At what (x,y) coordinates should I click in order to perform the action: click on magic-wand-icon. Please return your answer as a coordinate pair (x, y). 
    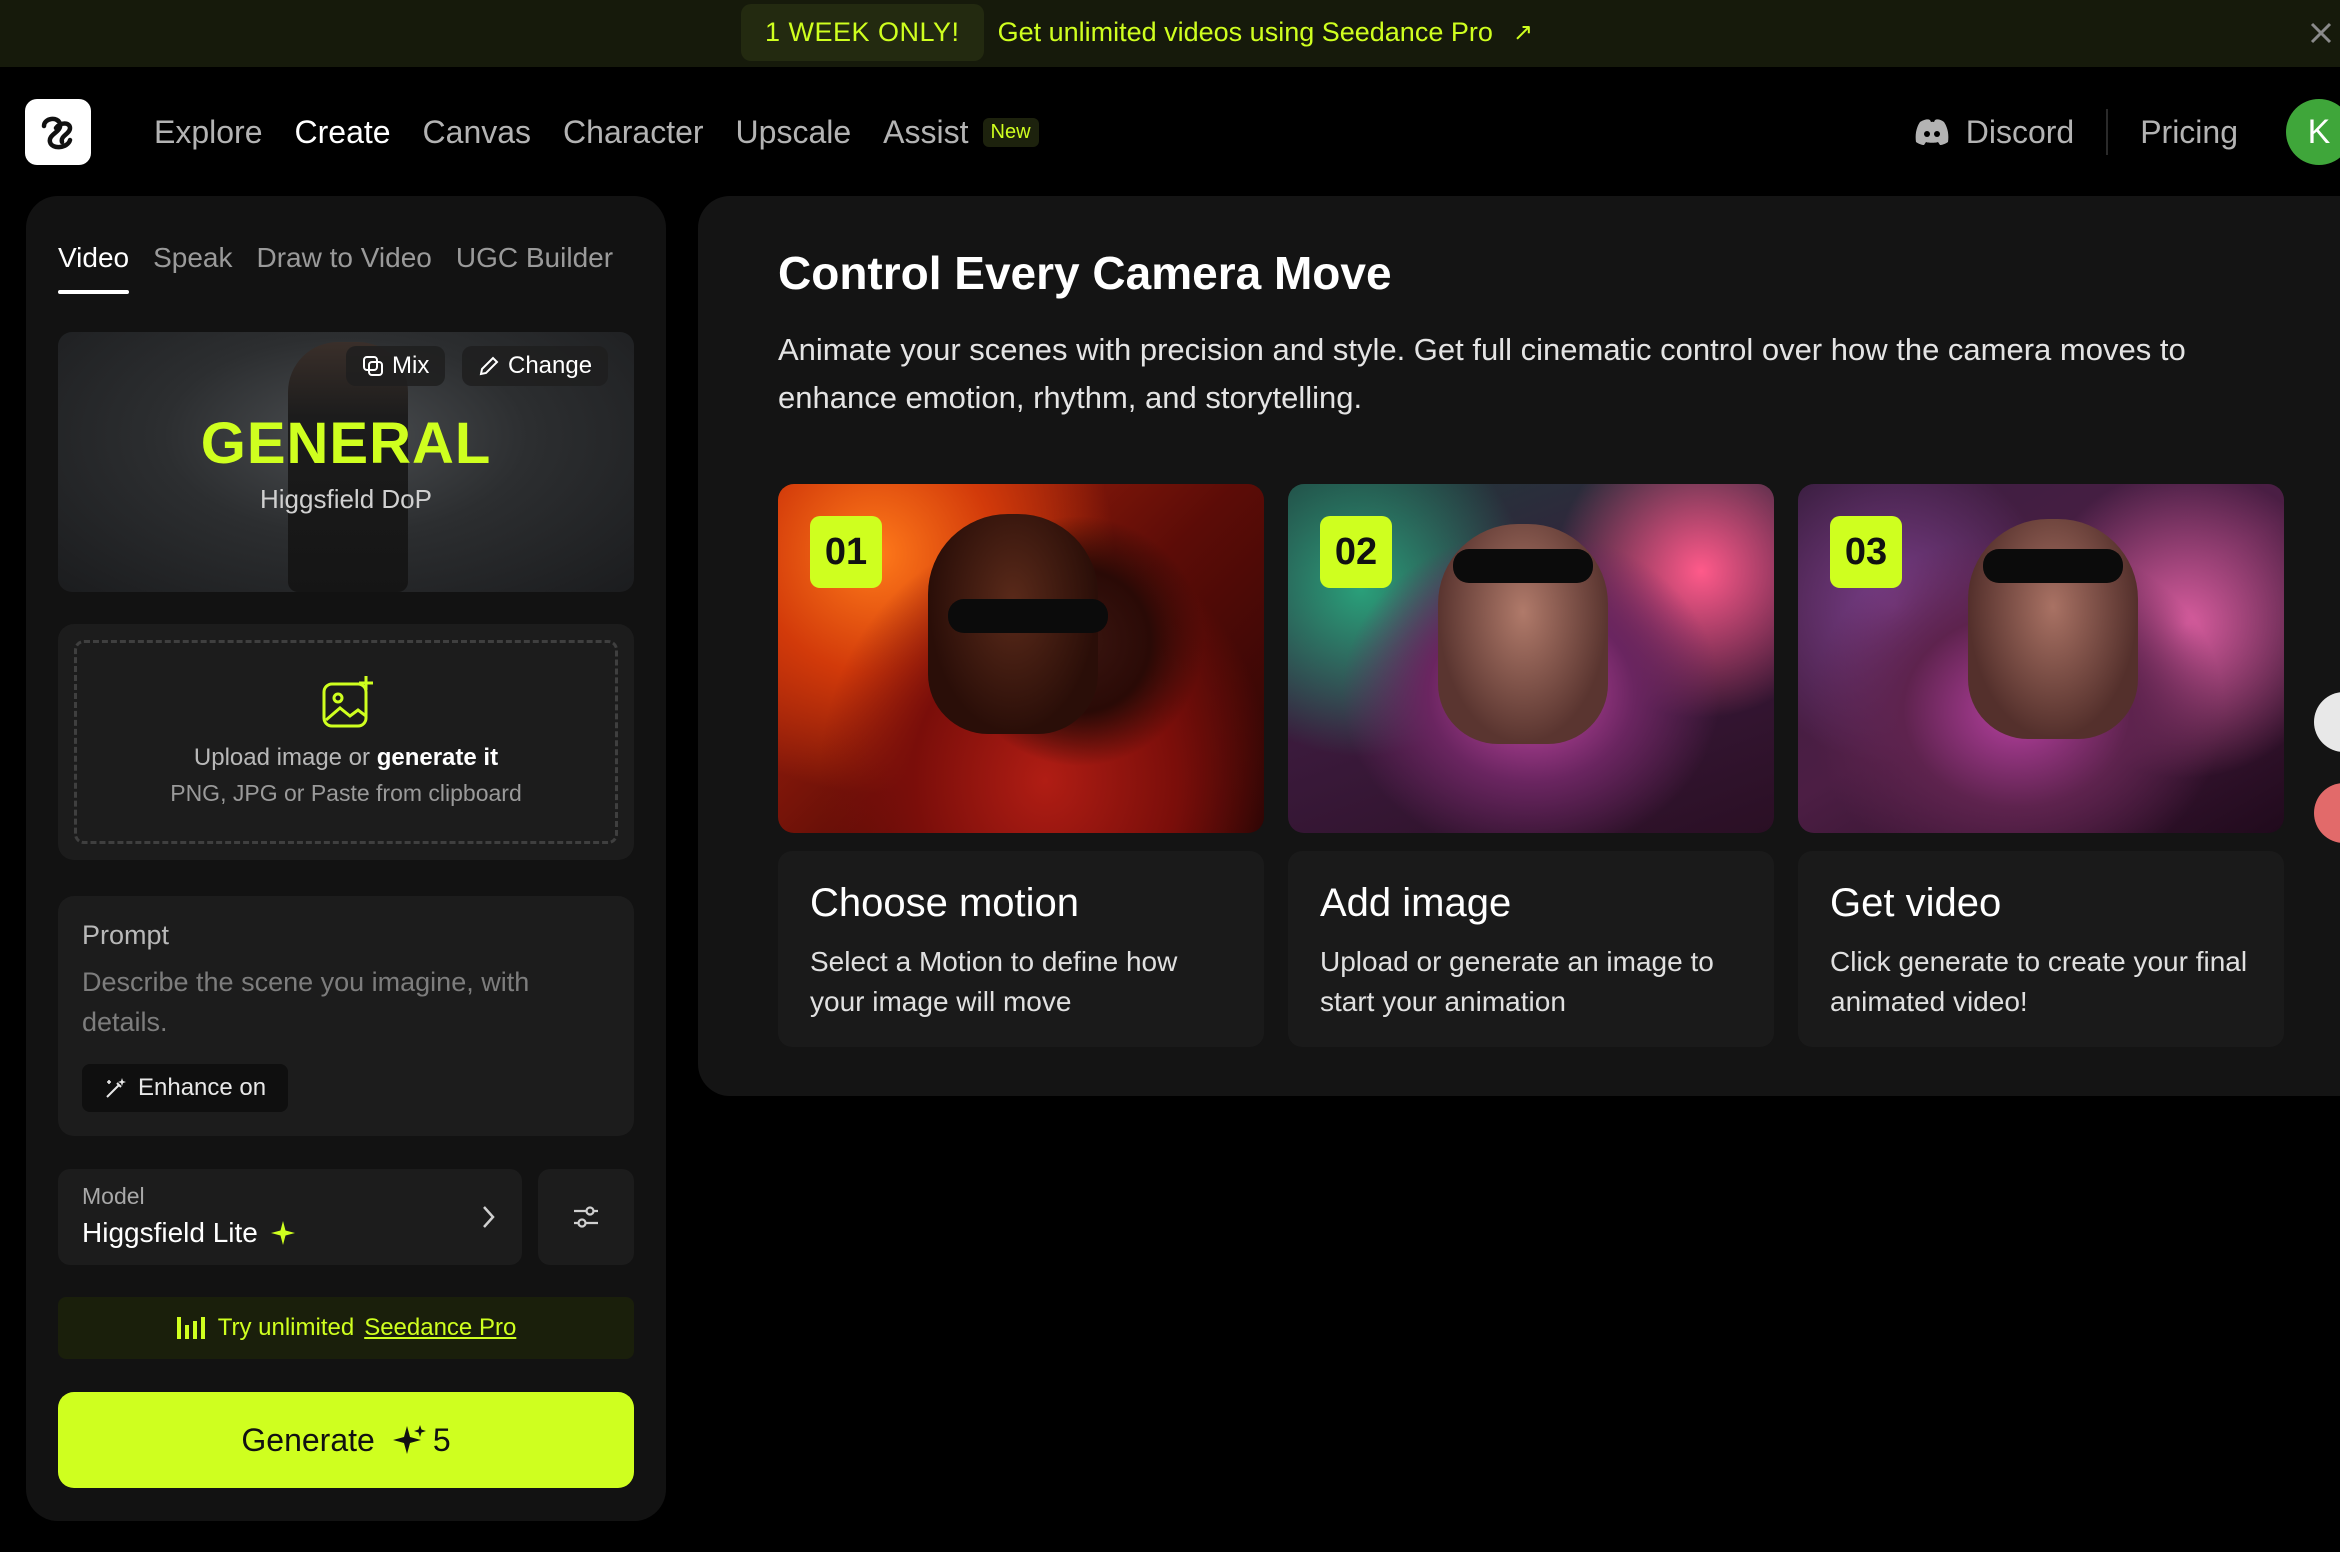
    Looking at the image, I should click on (116, 1088).